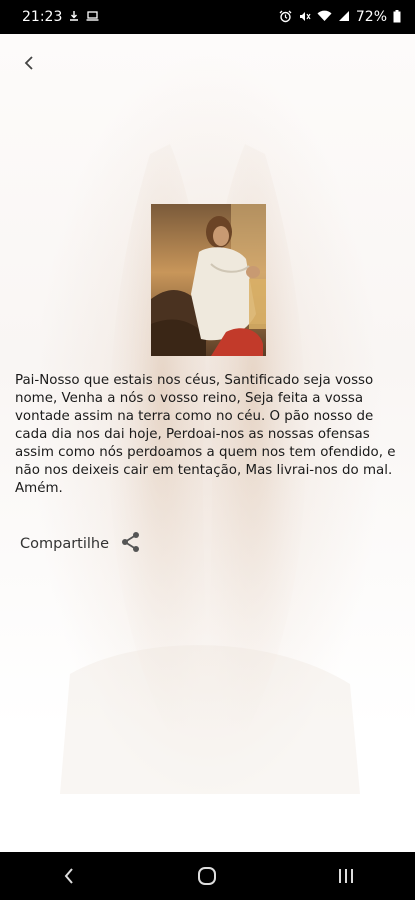  Describe the element at coordinates (371, 17) in the screenshot. I see `battery-percent: 72%` at that location.